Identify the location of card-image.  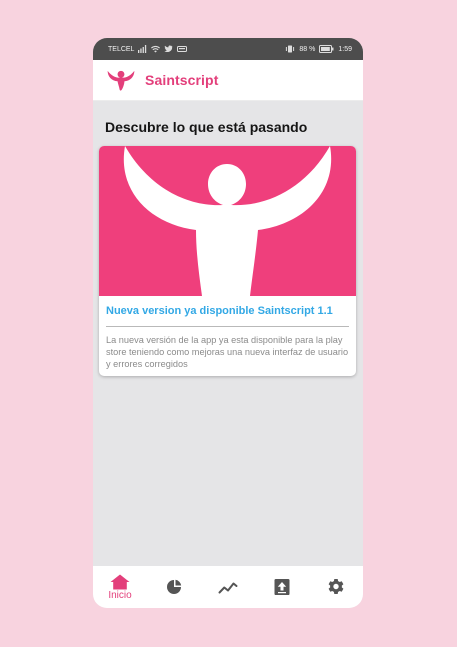
(227, 221).